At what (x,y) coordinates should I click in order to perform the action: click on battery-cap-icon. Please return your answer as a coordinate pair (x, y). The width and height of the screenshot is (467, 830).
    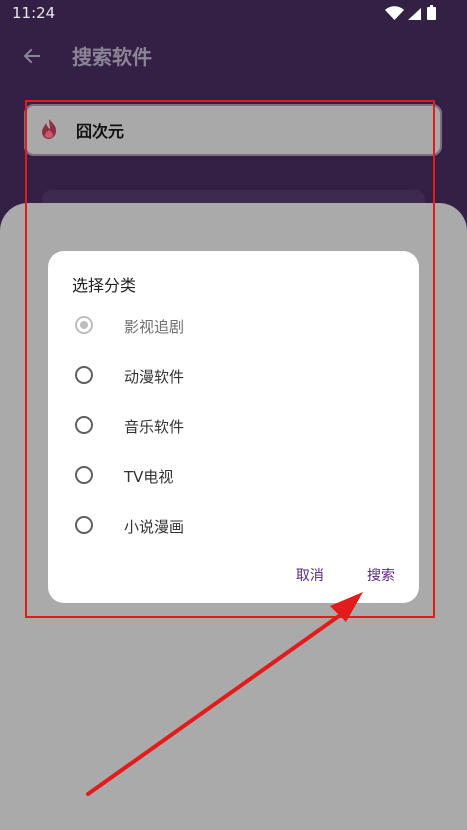
    Looking at the image, I should click on (431, 6).